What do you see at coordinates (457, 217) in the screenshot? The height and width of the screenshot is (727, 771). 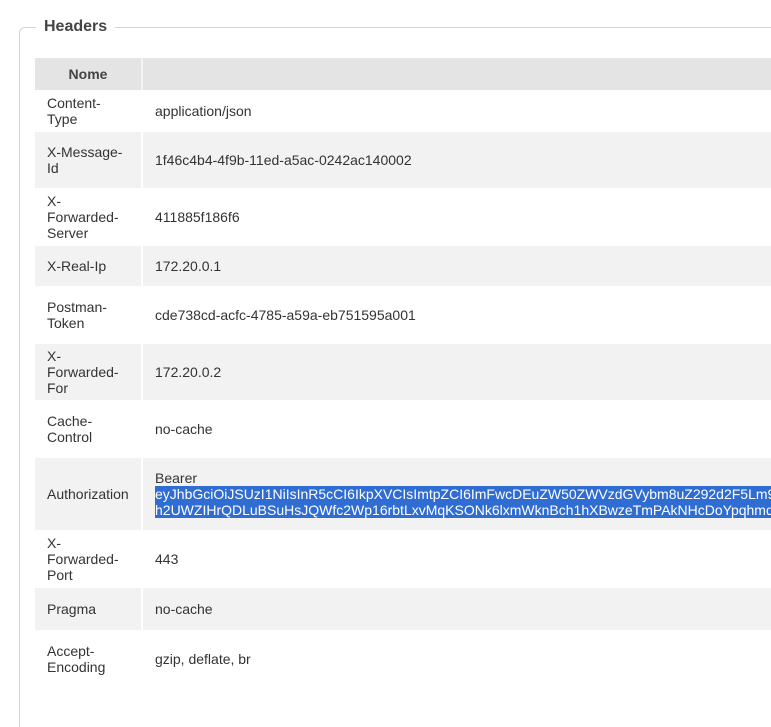 I see `header-value: 411885f186f6` at bounding box center [457, 217].